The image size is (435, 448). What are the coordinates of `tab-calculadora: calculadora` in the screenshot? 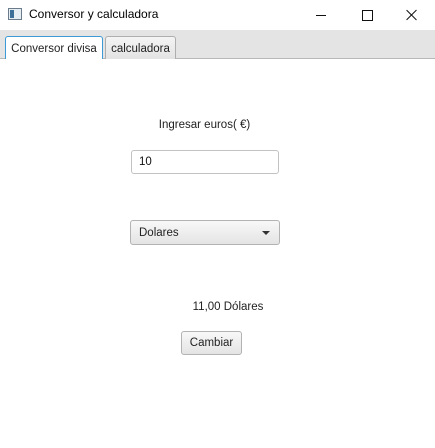 It's located at (140, 48).